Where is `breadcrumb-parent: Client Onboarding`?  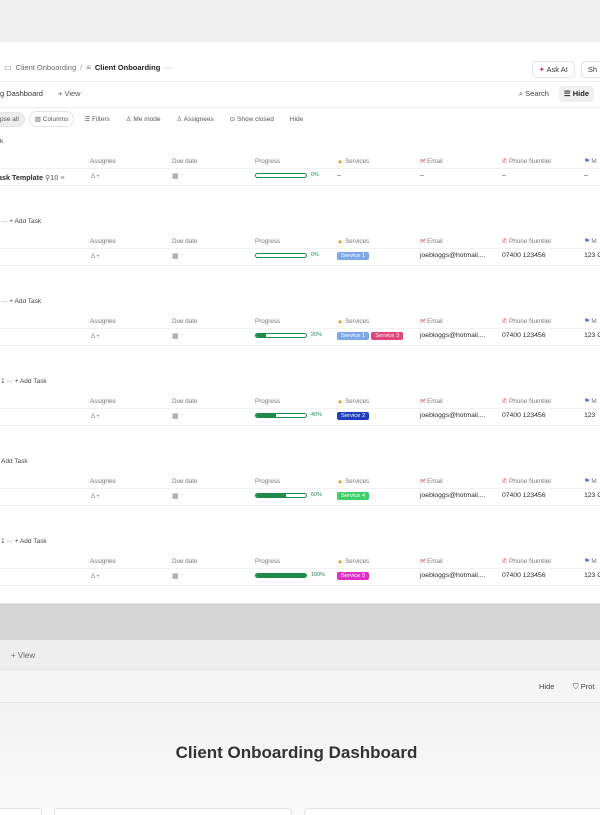 breadcrumb-parent: Client Onboarding is located at coordinates (46, 67).